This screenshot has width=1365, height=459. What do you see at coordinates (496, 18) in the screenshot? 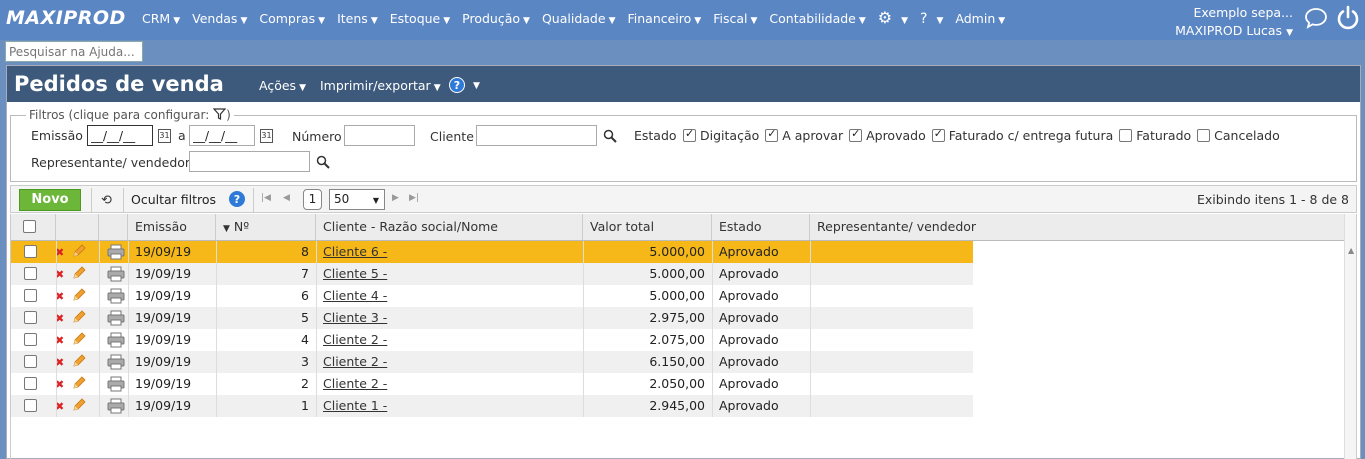
I see `nav-producao: Produção ▼` at bounding box center [496, 18].